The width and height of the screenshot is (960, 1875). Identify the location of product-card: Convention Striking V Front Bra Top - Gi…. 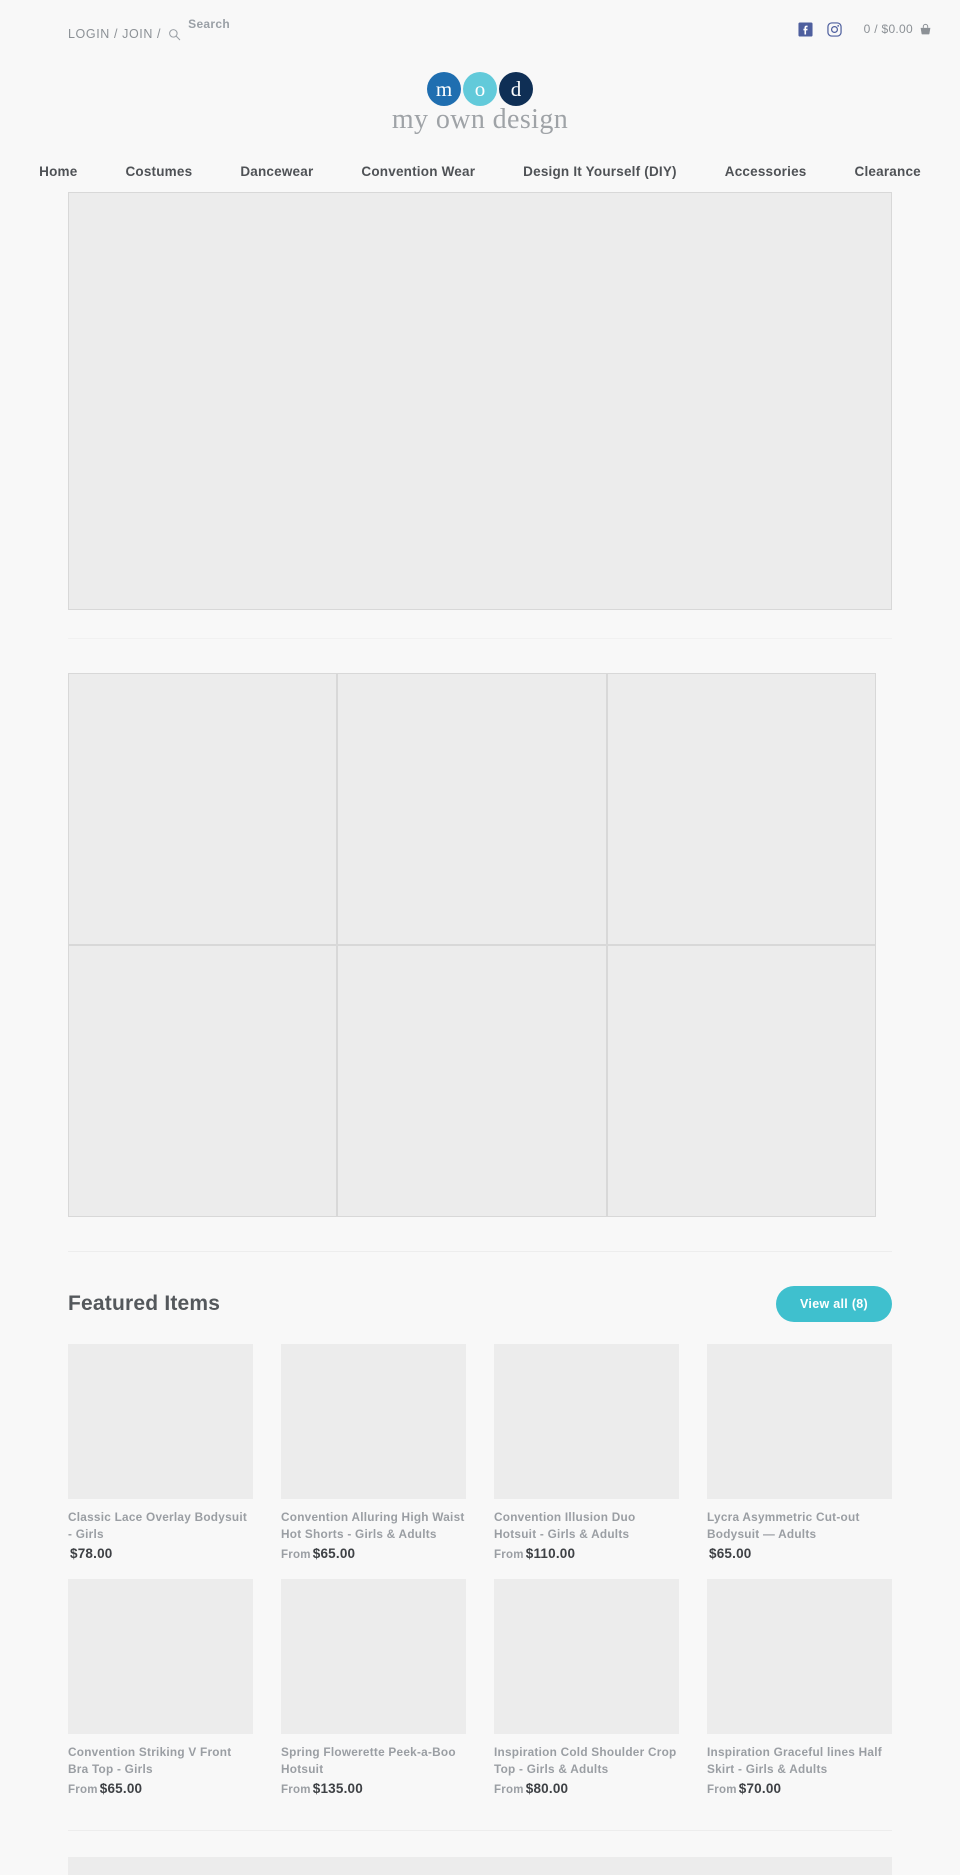
(160, 1687).